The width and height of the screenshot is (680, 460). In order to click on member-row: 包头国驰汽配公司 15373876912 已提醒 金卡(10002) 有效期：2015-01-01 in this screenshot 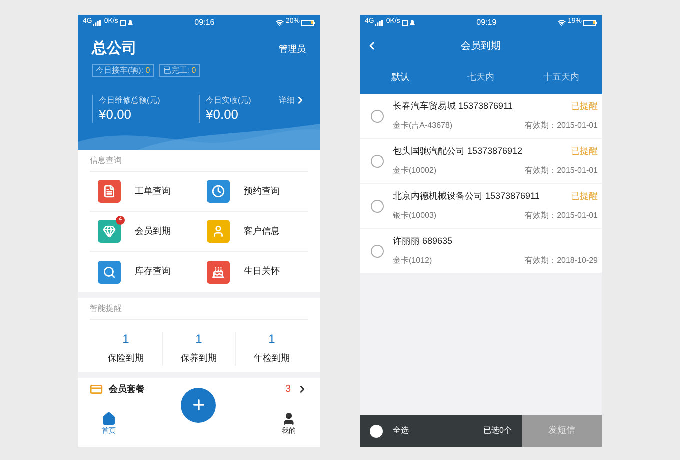, I will do `click(481, 161)`.